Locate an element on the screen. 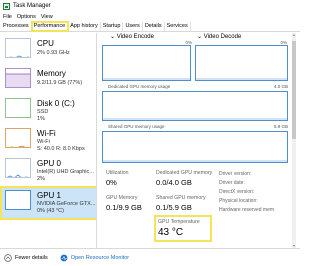 Image resolution: width=320 pixels, height=266 pixels. menu-file: File is located at coordinates (7, 17).